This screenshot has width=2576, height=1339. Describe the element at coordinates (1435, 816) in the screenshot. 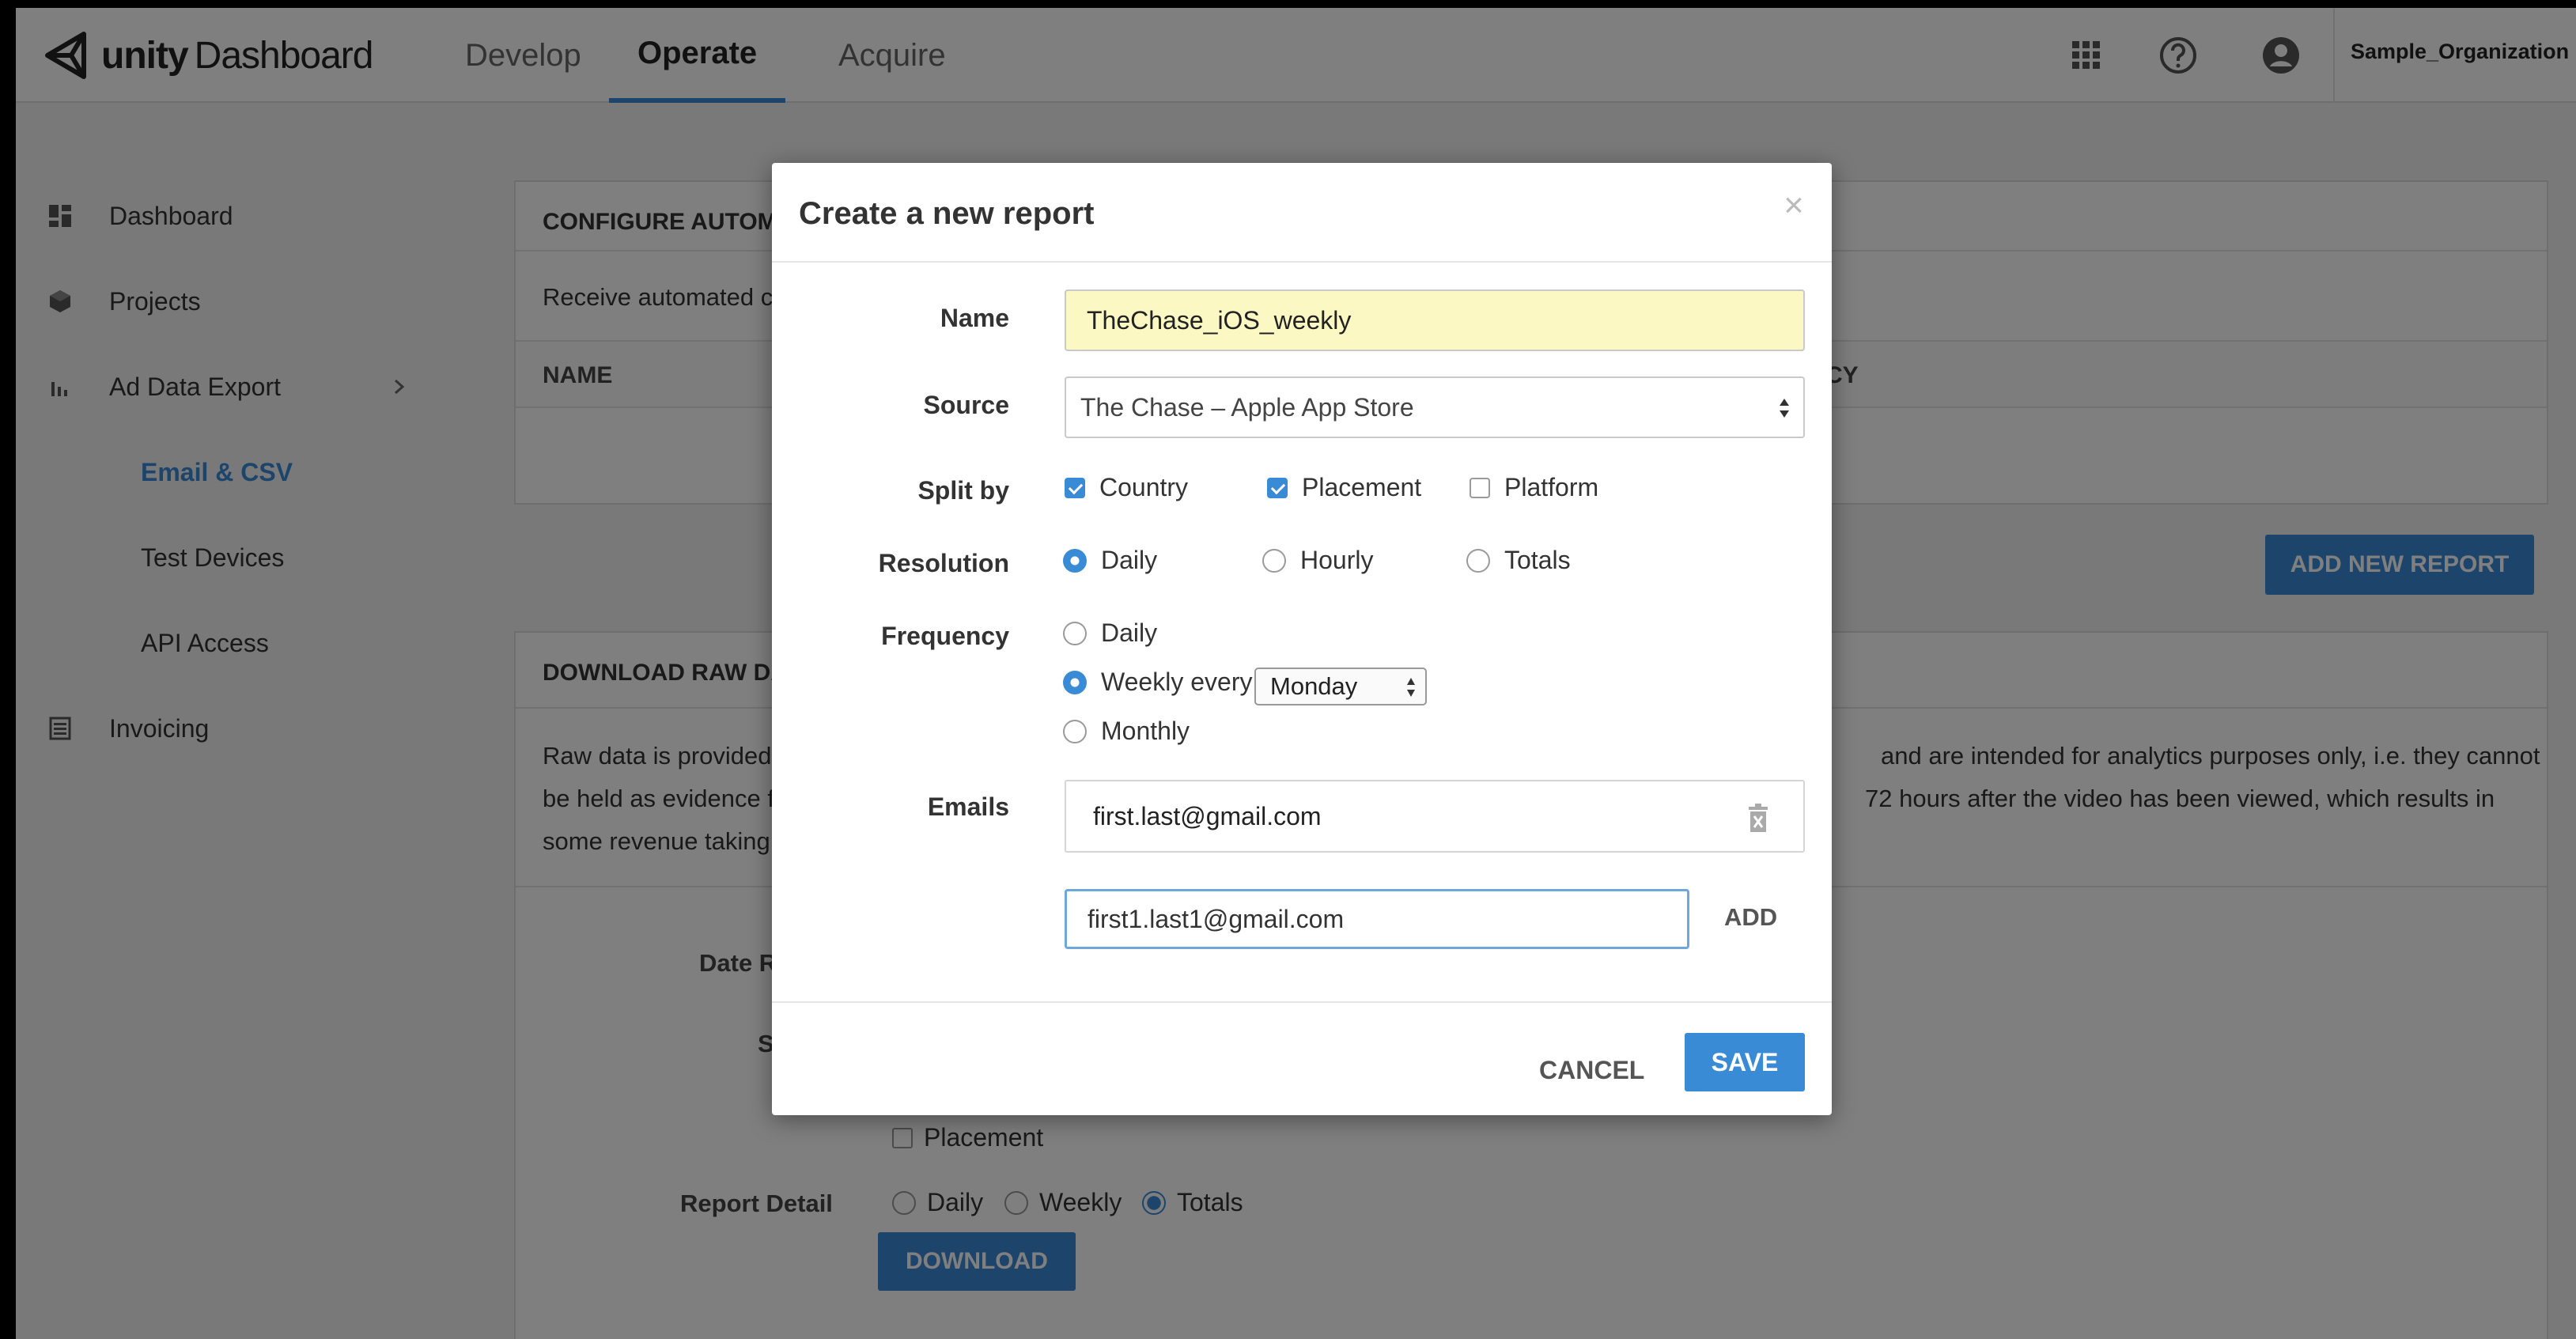

I see `email-list-item: first.last@gmail.com` at that location.